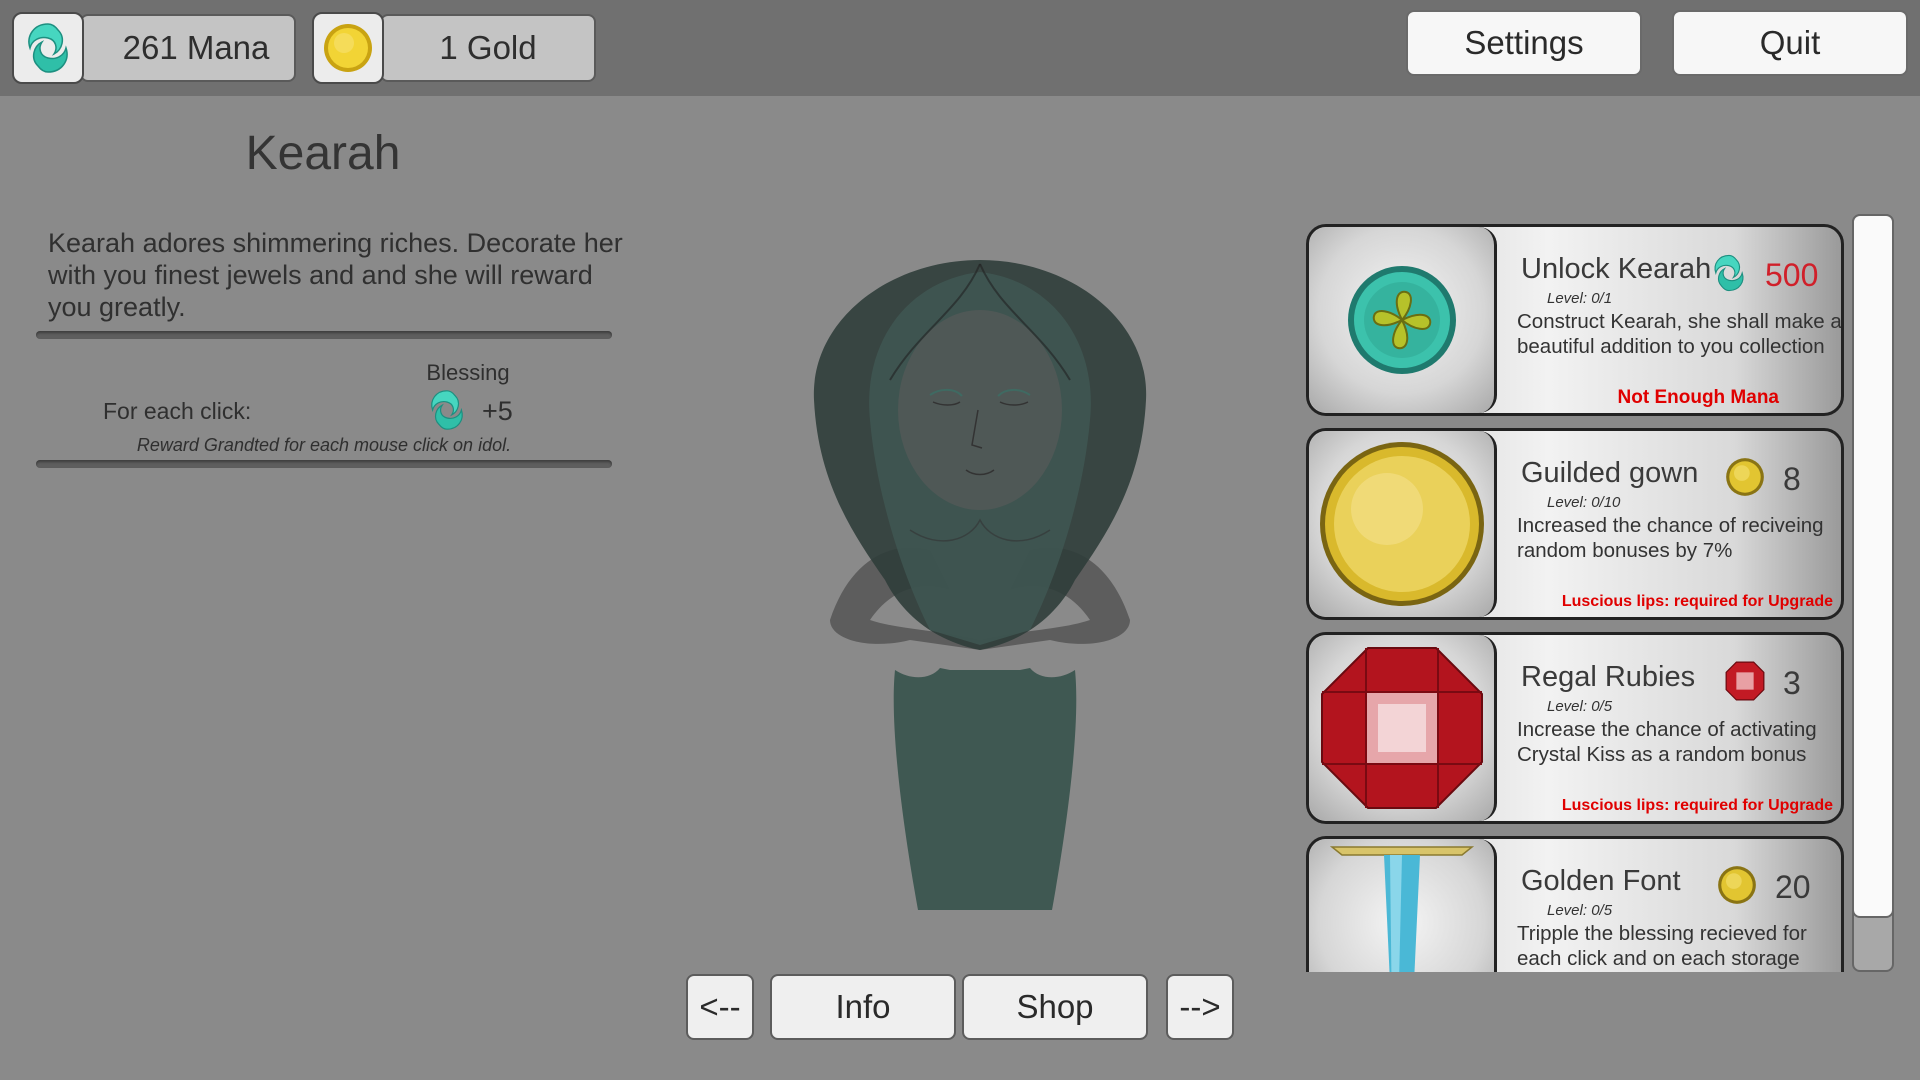 This screenshot has width=1920, height=1080. Describe the element at coordinates (323, 153) in the screenshot. I see `character-name: Kearah` at that location.